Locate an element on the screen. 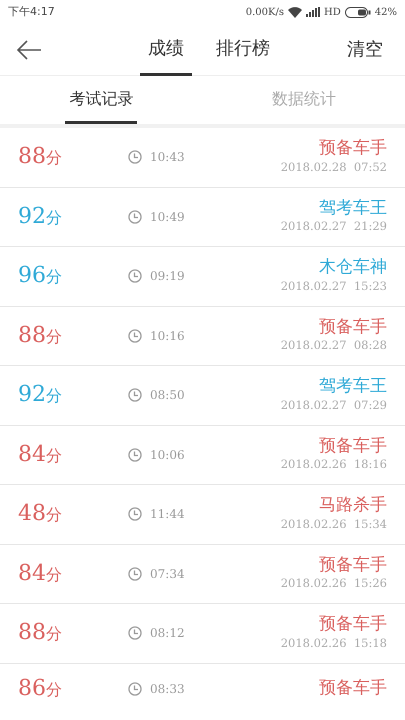 The width and height of the screenshot is (405, 720). record-date: 2018.02.27 08:28 is located at coordinates (333, 345).